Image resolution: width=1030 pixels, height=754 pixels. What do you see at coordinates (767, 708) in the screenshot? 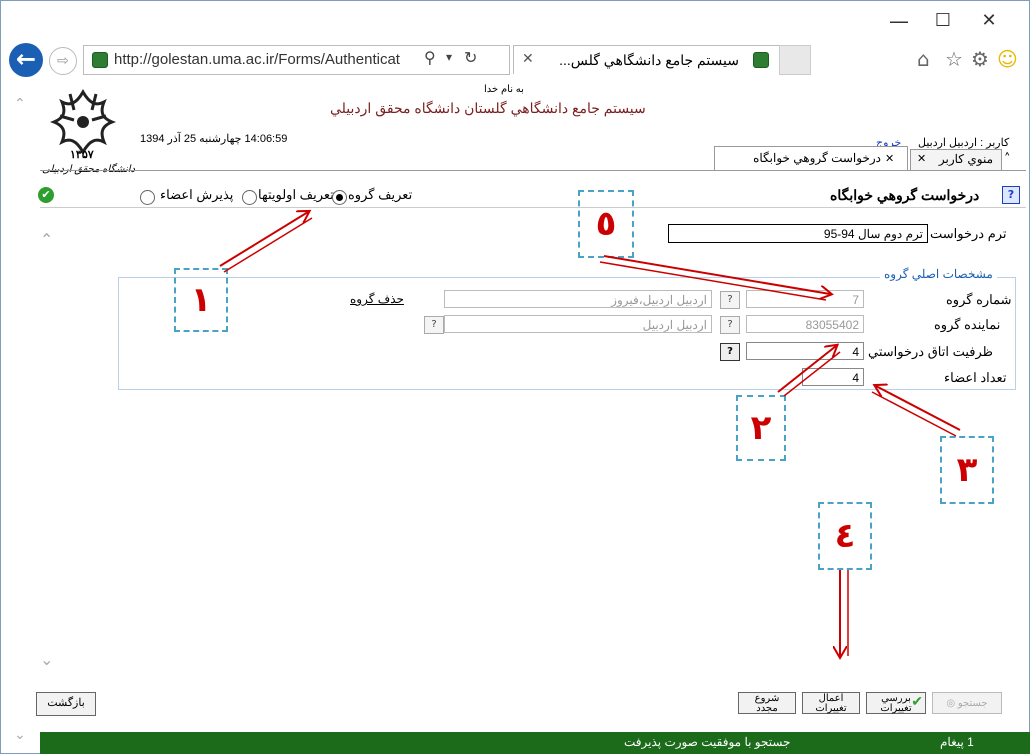
I see `restart-label-2: مجدد` at bounding box center [767, 708].